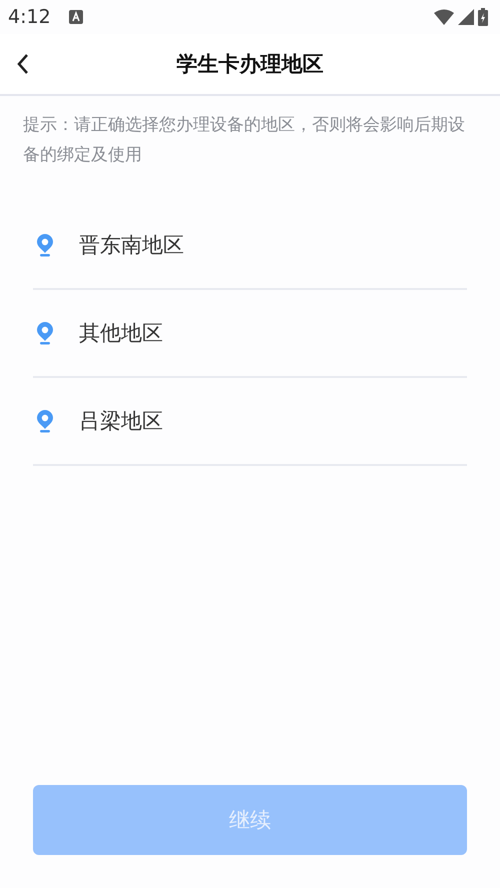  Describe the element at coordinates (250, 64) in the screenshot. I see `page-title: 学生卡办理地区` at that location.